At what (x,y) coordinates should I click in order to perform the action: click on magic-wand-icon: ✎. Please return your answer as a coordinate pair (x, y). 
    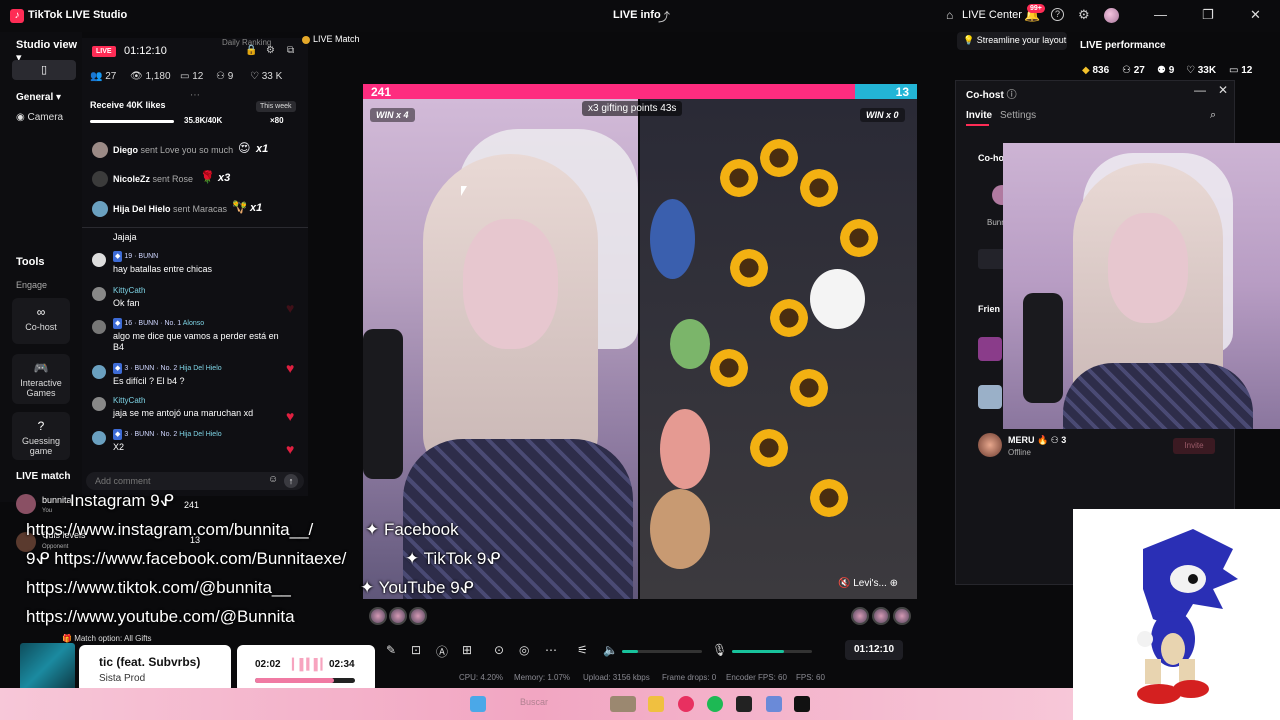
    Looking at the image, I should click on (391, 650).